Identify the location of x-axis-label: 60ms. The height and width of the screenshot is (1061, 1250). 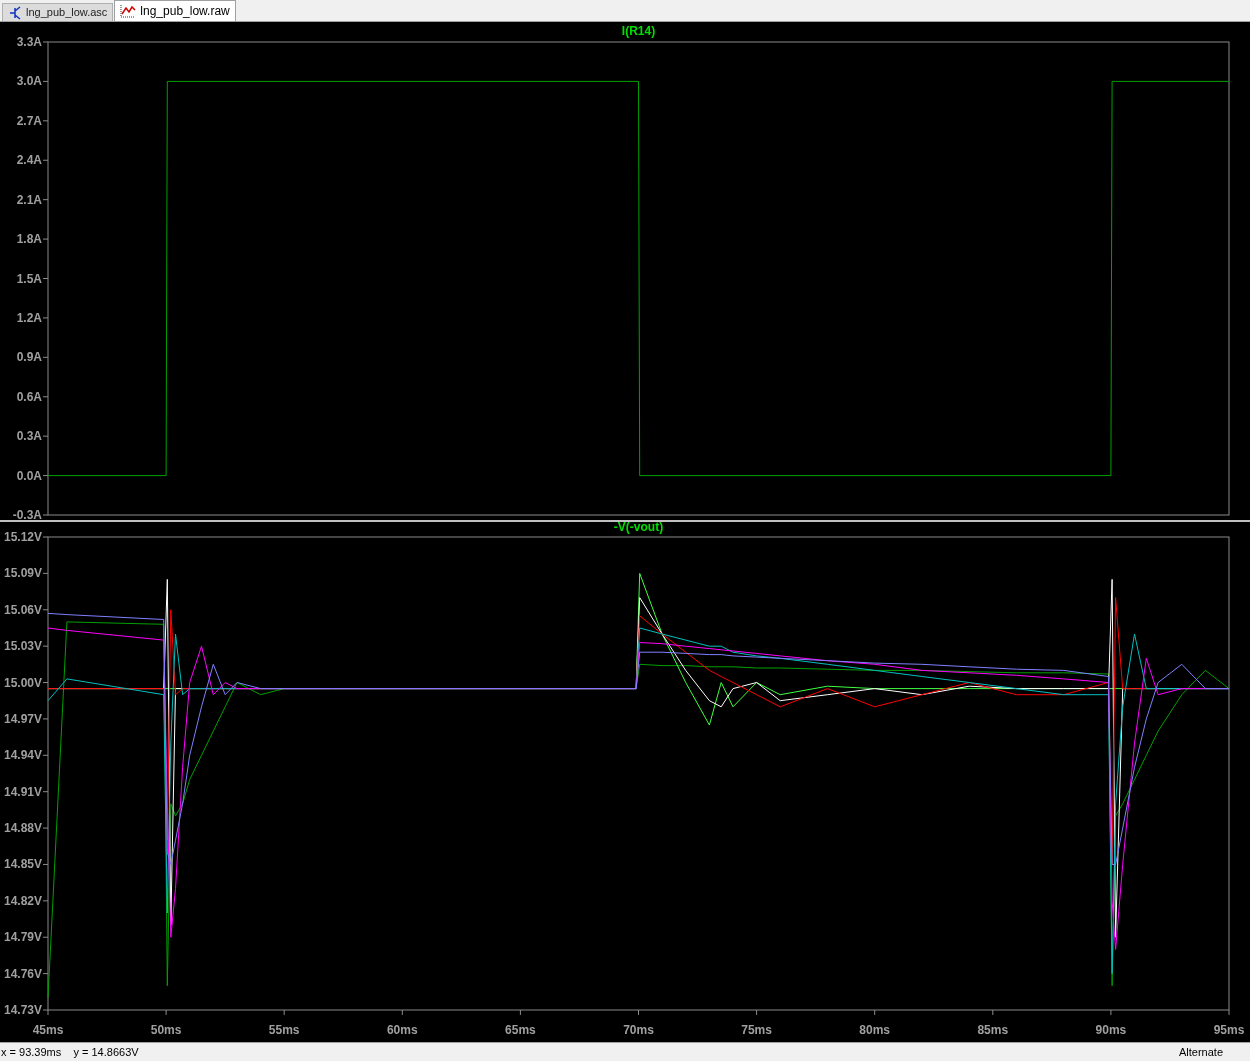
(402, 1030).